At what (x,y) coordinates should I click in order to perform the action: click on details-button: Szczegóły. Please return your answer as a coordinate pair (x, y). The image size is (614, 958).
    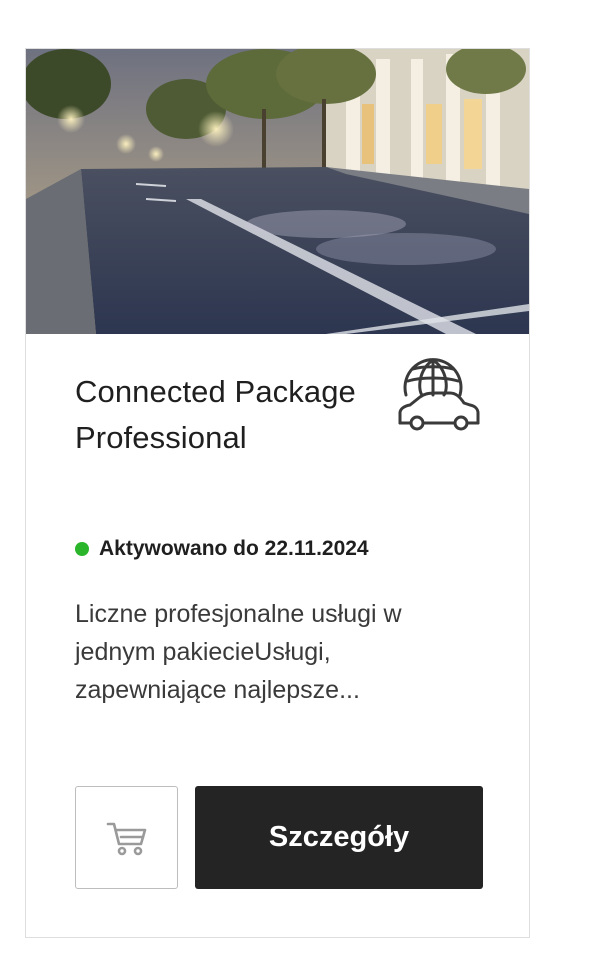
    Looking at the image, I should click on (339, 837).